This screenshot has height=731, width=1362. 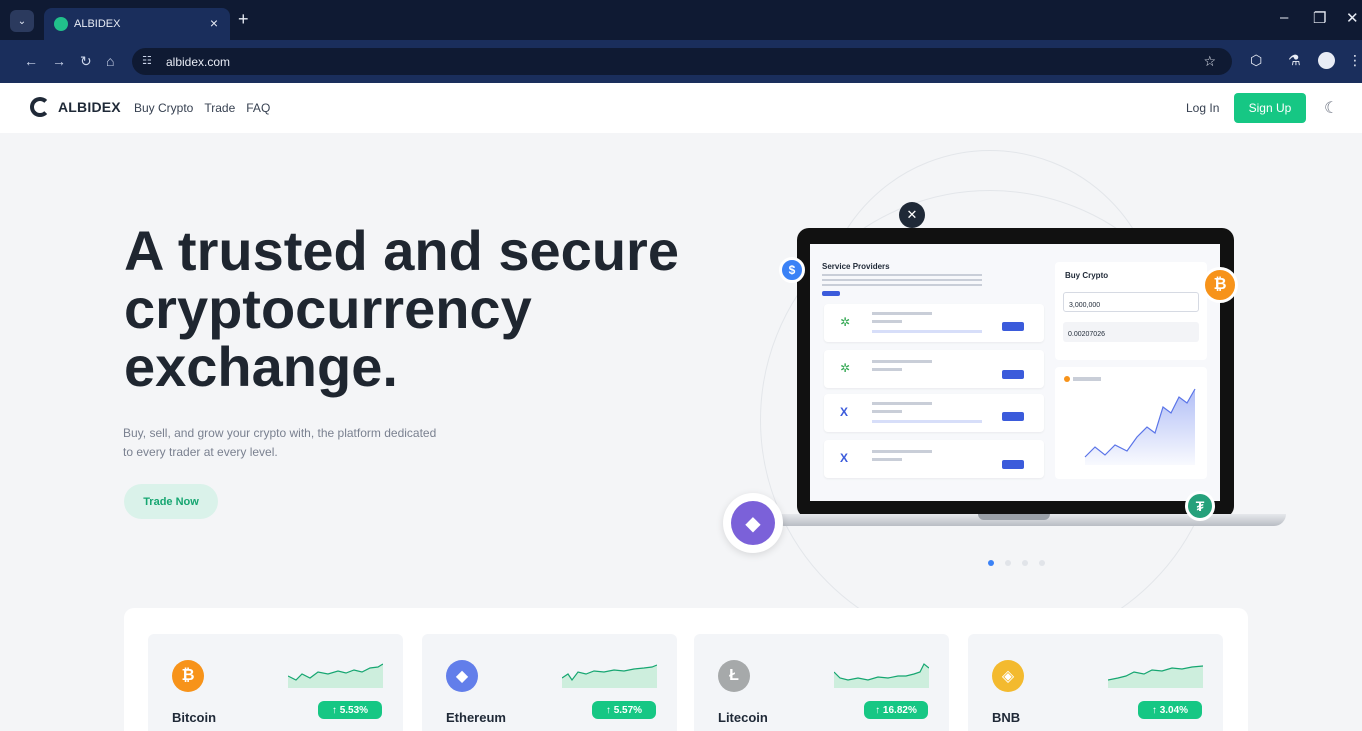 I want to click on extensions-icon: ⬡, so click(x=1256, y=60).